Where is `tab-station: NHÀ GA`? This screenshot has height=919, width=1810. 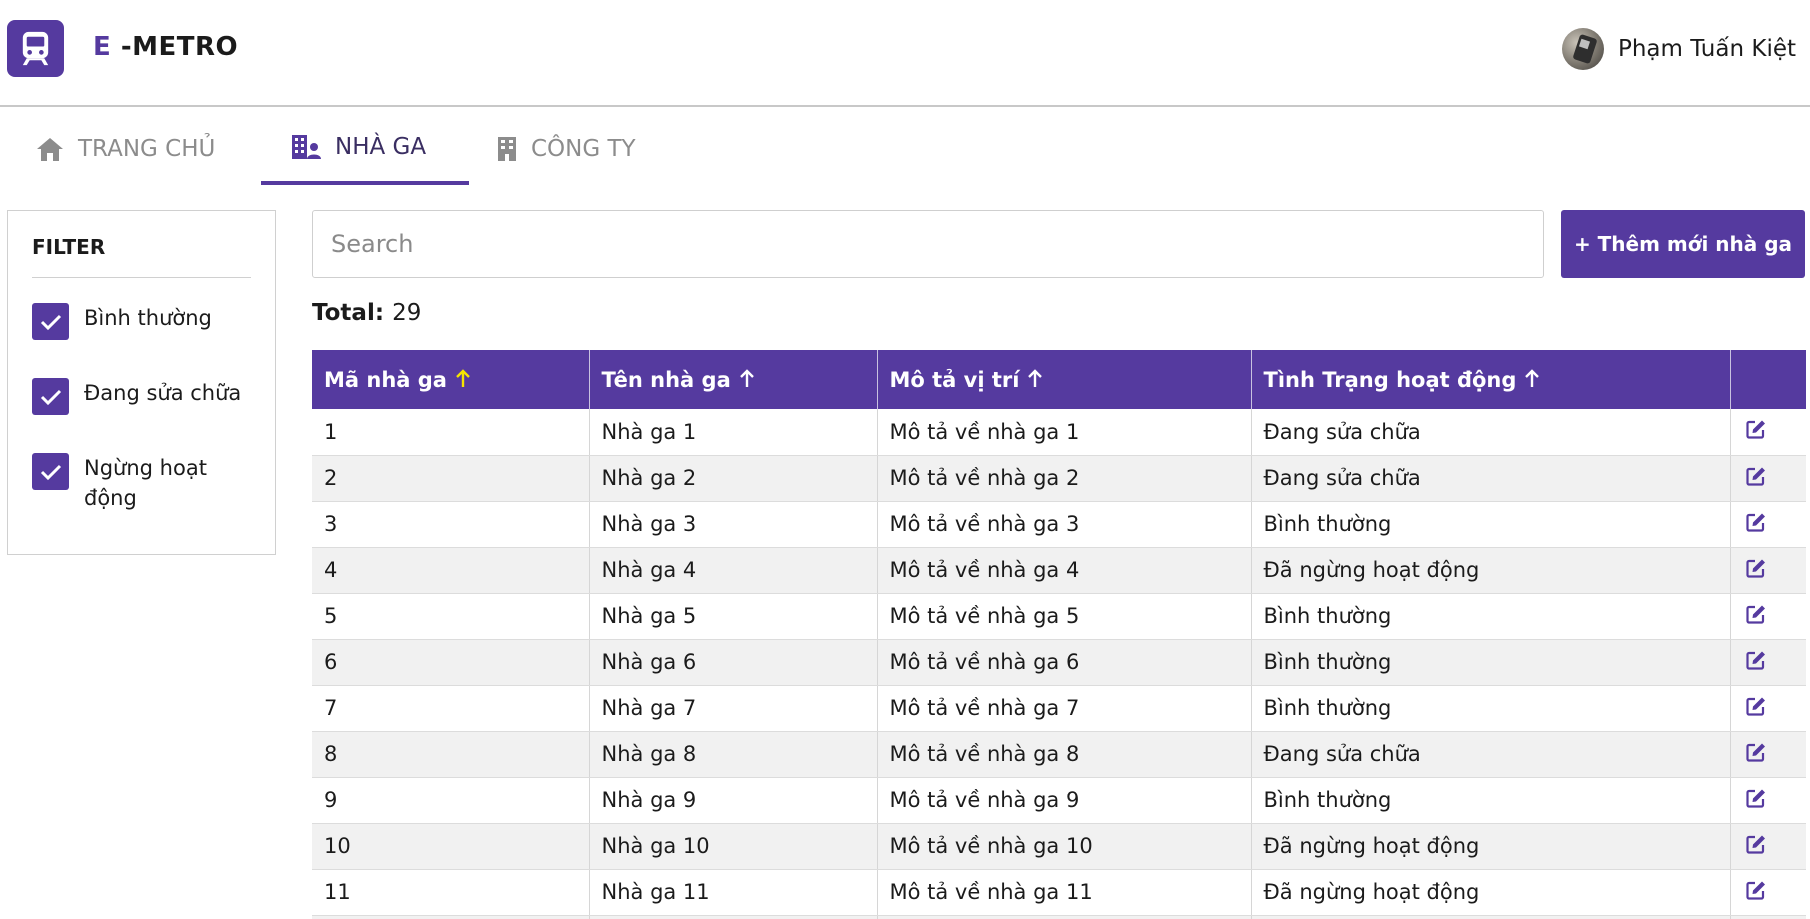 tab-station: NHÀ GA is located at coordinates (365, 148).